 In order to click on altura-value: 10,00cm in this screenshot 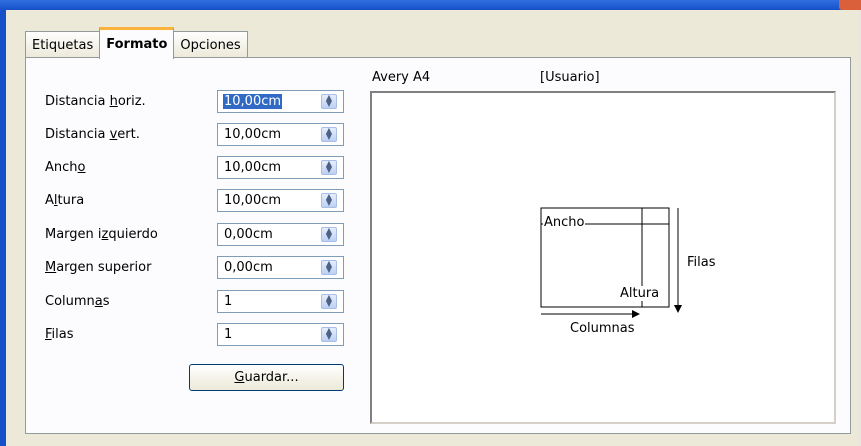, I will do `click(252, 200)`.